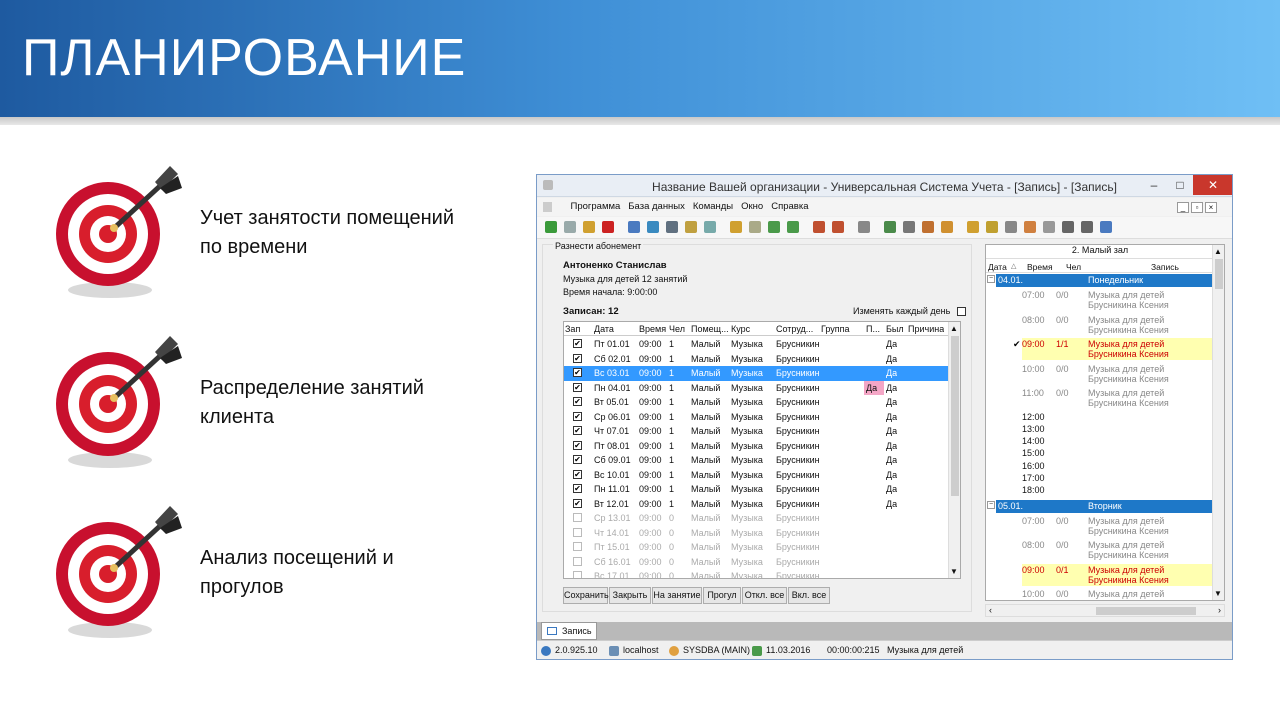  Describe the element at coordinates (1212, 185) in the screenshot. I see `close-button: ✕` at that location.